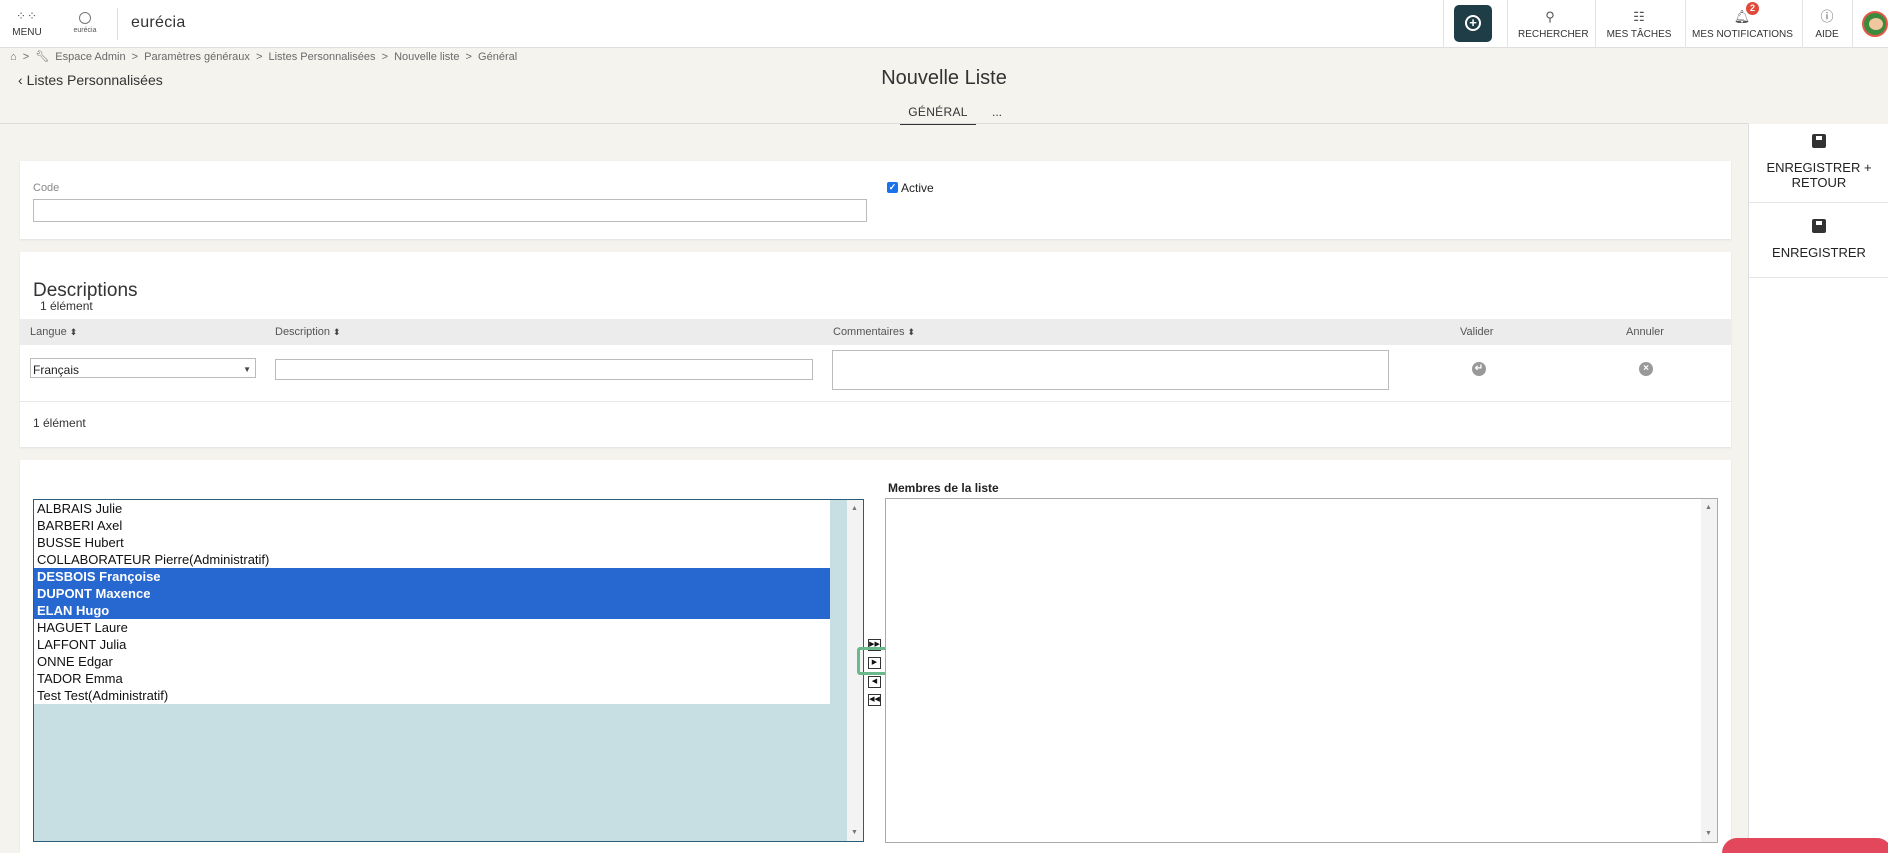 The height and width of the screenshot is (853, 1888). I want to click on create-button: +, so click(1473, 23).